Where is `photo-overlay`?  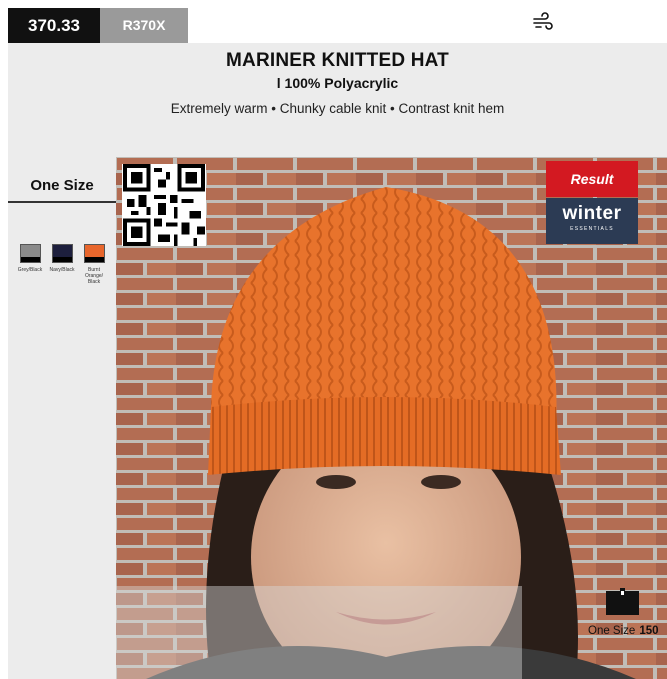 photo-overlay is located at coordinates (319, 632).